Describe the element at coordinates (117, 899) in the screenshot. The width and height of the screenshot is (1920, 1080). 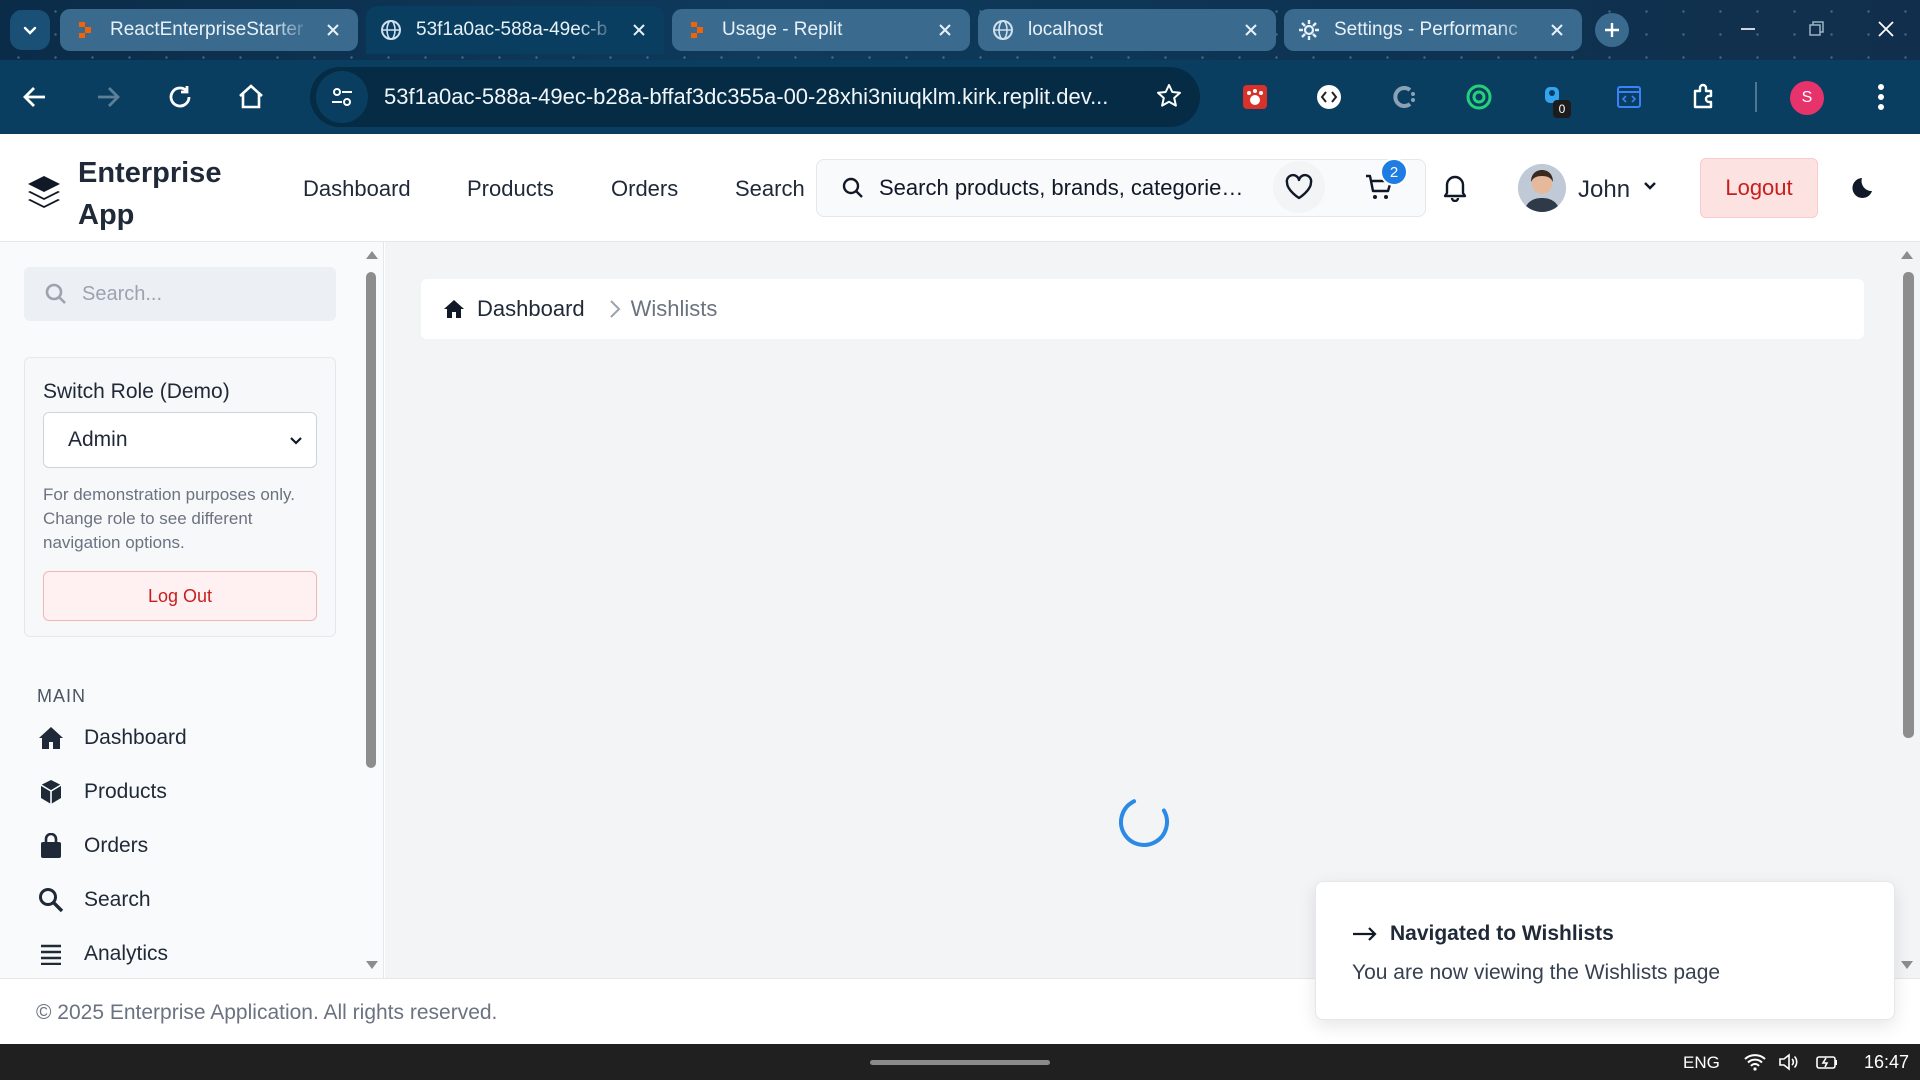
I see `sidebar-item-label: Search` at that location.